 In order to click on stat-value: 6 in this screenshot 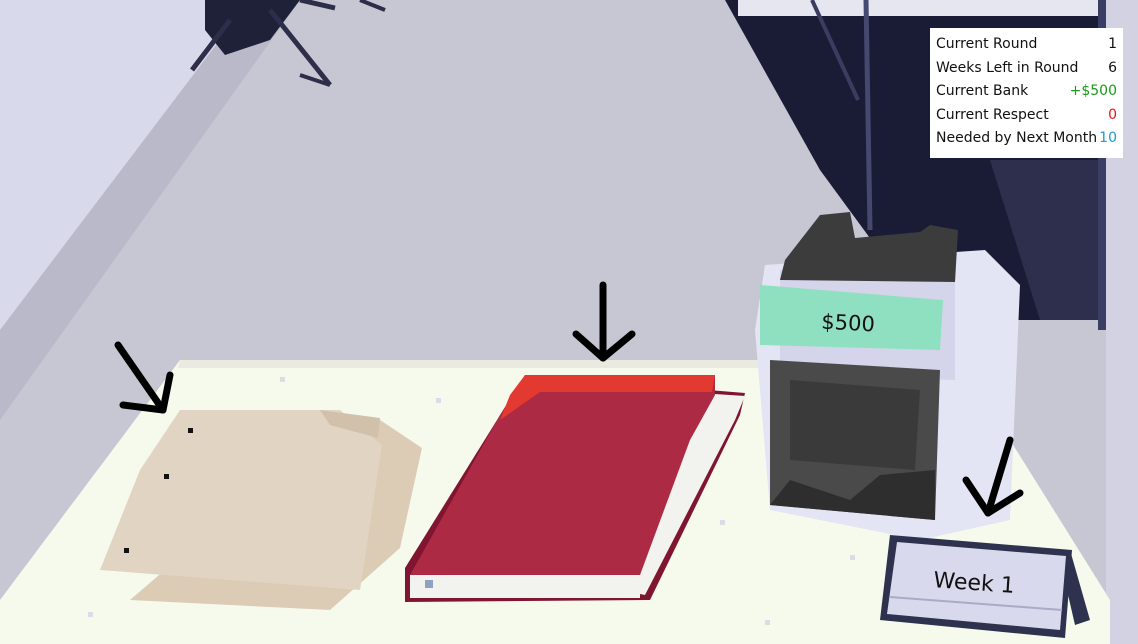, I will do `click(1112, 67)`.